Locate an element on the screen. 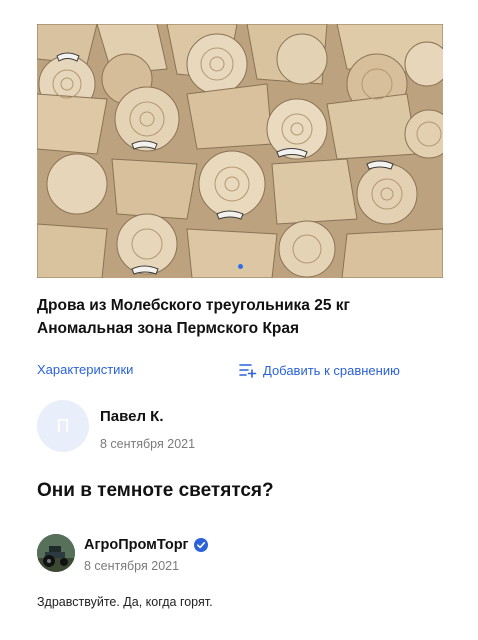  carousel-indicator is located at coordinates (240, 265).